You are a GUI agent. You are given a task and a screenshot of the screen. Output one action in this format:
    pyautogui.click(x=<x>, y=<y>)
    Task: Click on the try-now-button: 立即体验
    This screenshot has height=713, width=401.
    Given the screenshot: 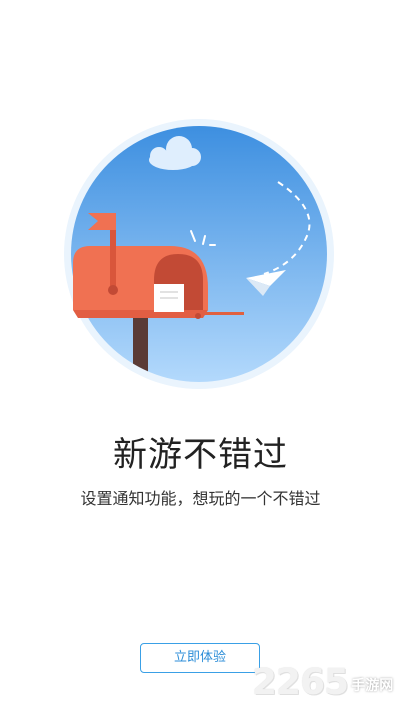 What is the action you would take?
    pyautogui.click(x=200, y=658)
    